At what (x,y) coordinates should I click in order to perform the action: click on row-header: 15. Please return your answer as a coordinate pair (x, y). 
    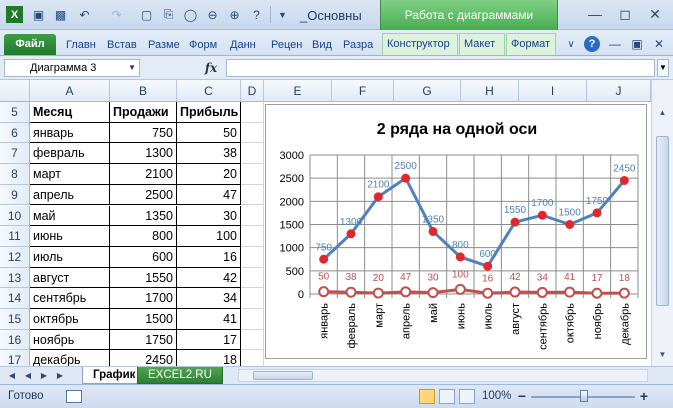
    Looking at the image, I should click on (15, 319).